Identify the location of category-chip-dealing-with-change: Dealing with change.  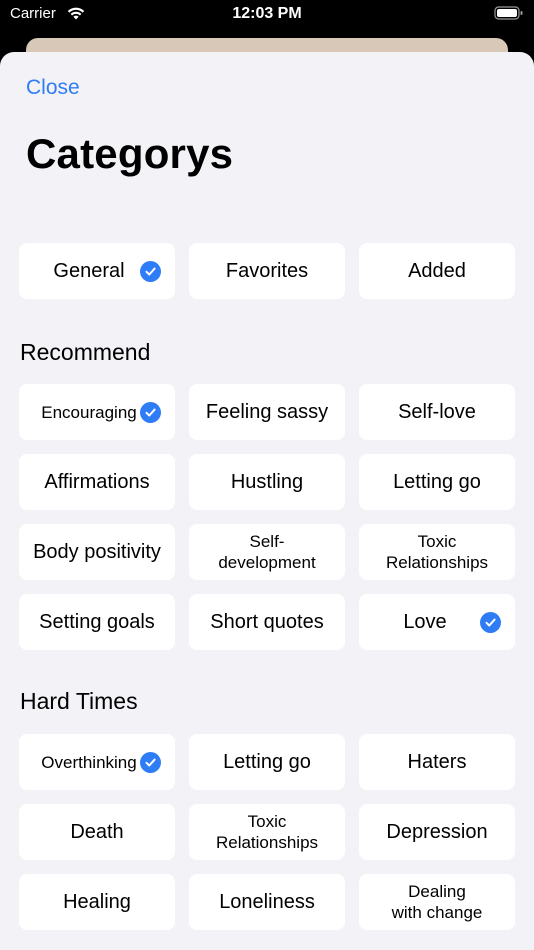
(437, 902).